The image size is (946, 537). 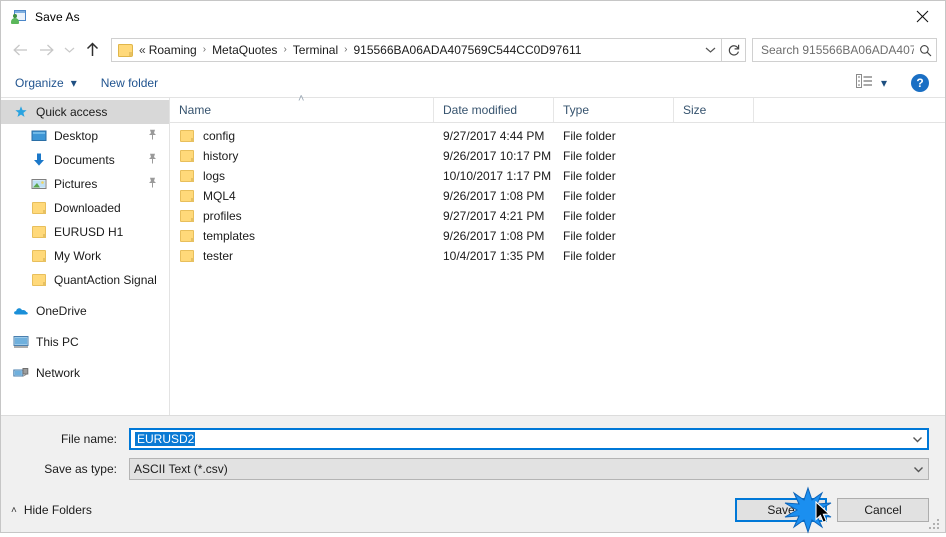 What do you see at coordinates (557, 256) in the screenshot?
I see `table-row: tester 10/4/2017 1:35 PM File folder` at bounding box center [557, 256].